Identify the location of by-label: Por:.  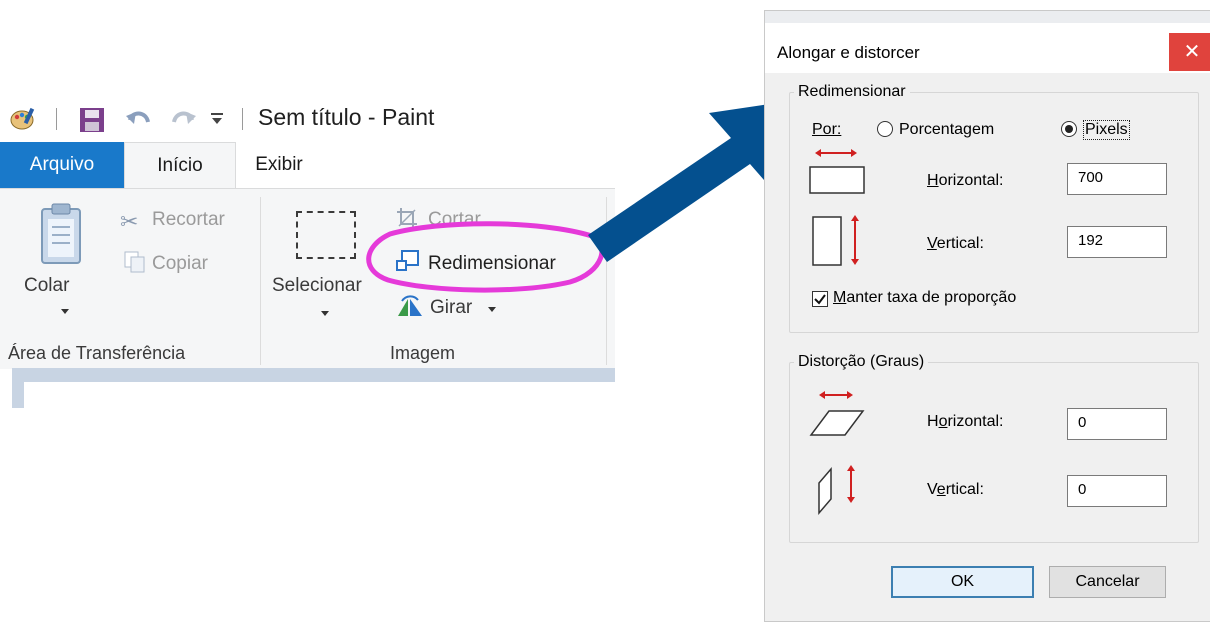
(827, 129).